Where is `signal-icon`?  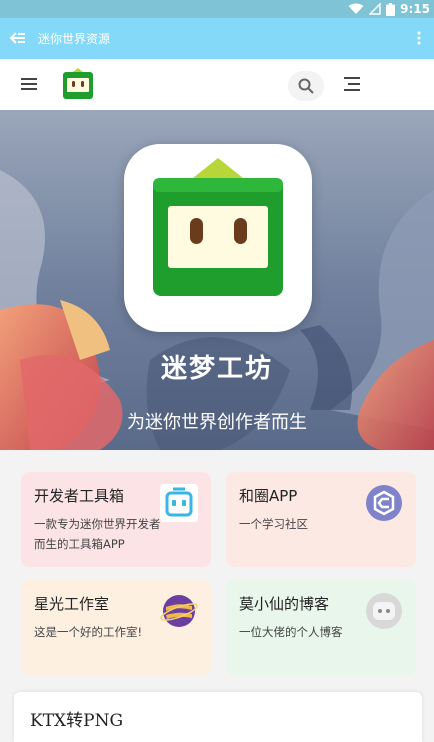
signal-icon is located at coordinates (375, 9).